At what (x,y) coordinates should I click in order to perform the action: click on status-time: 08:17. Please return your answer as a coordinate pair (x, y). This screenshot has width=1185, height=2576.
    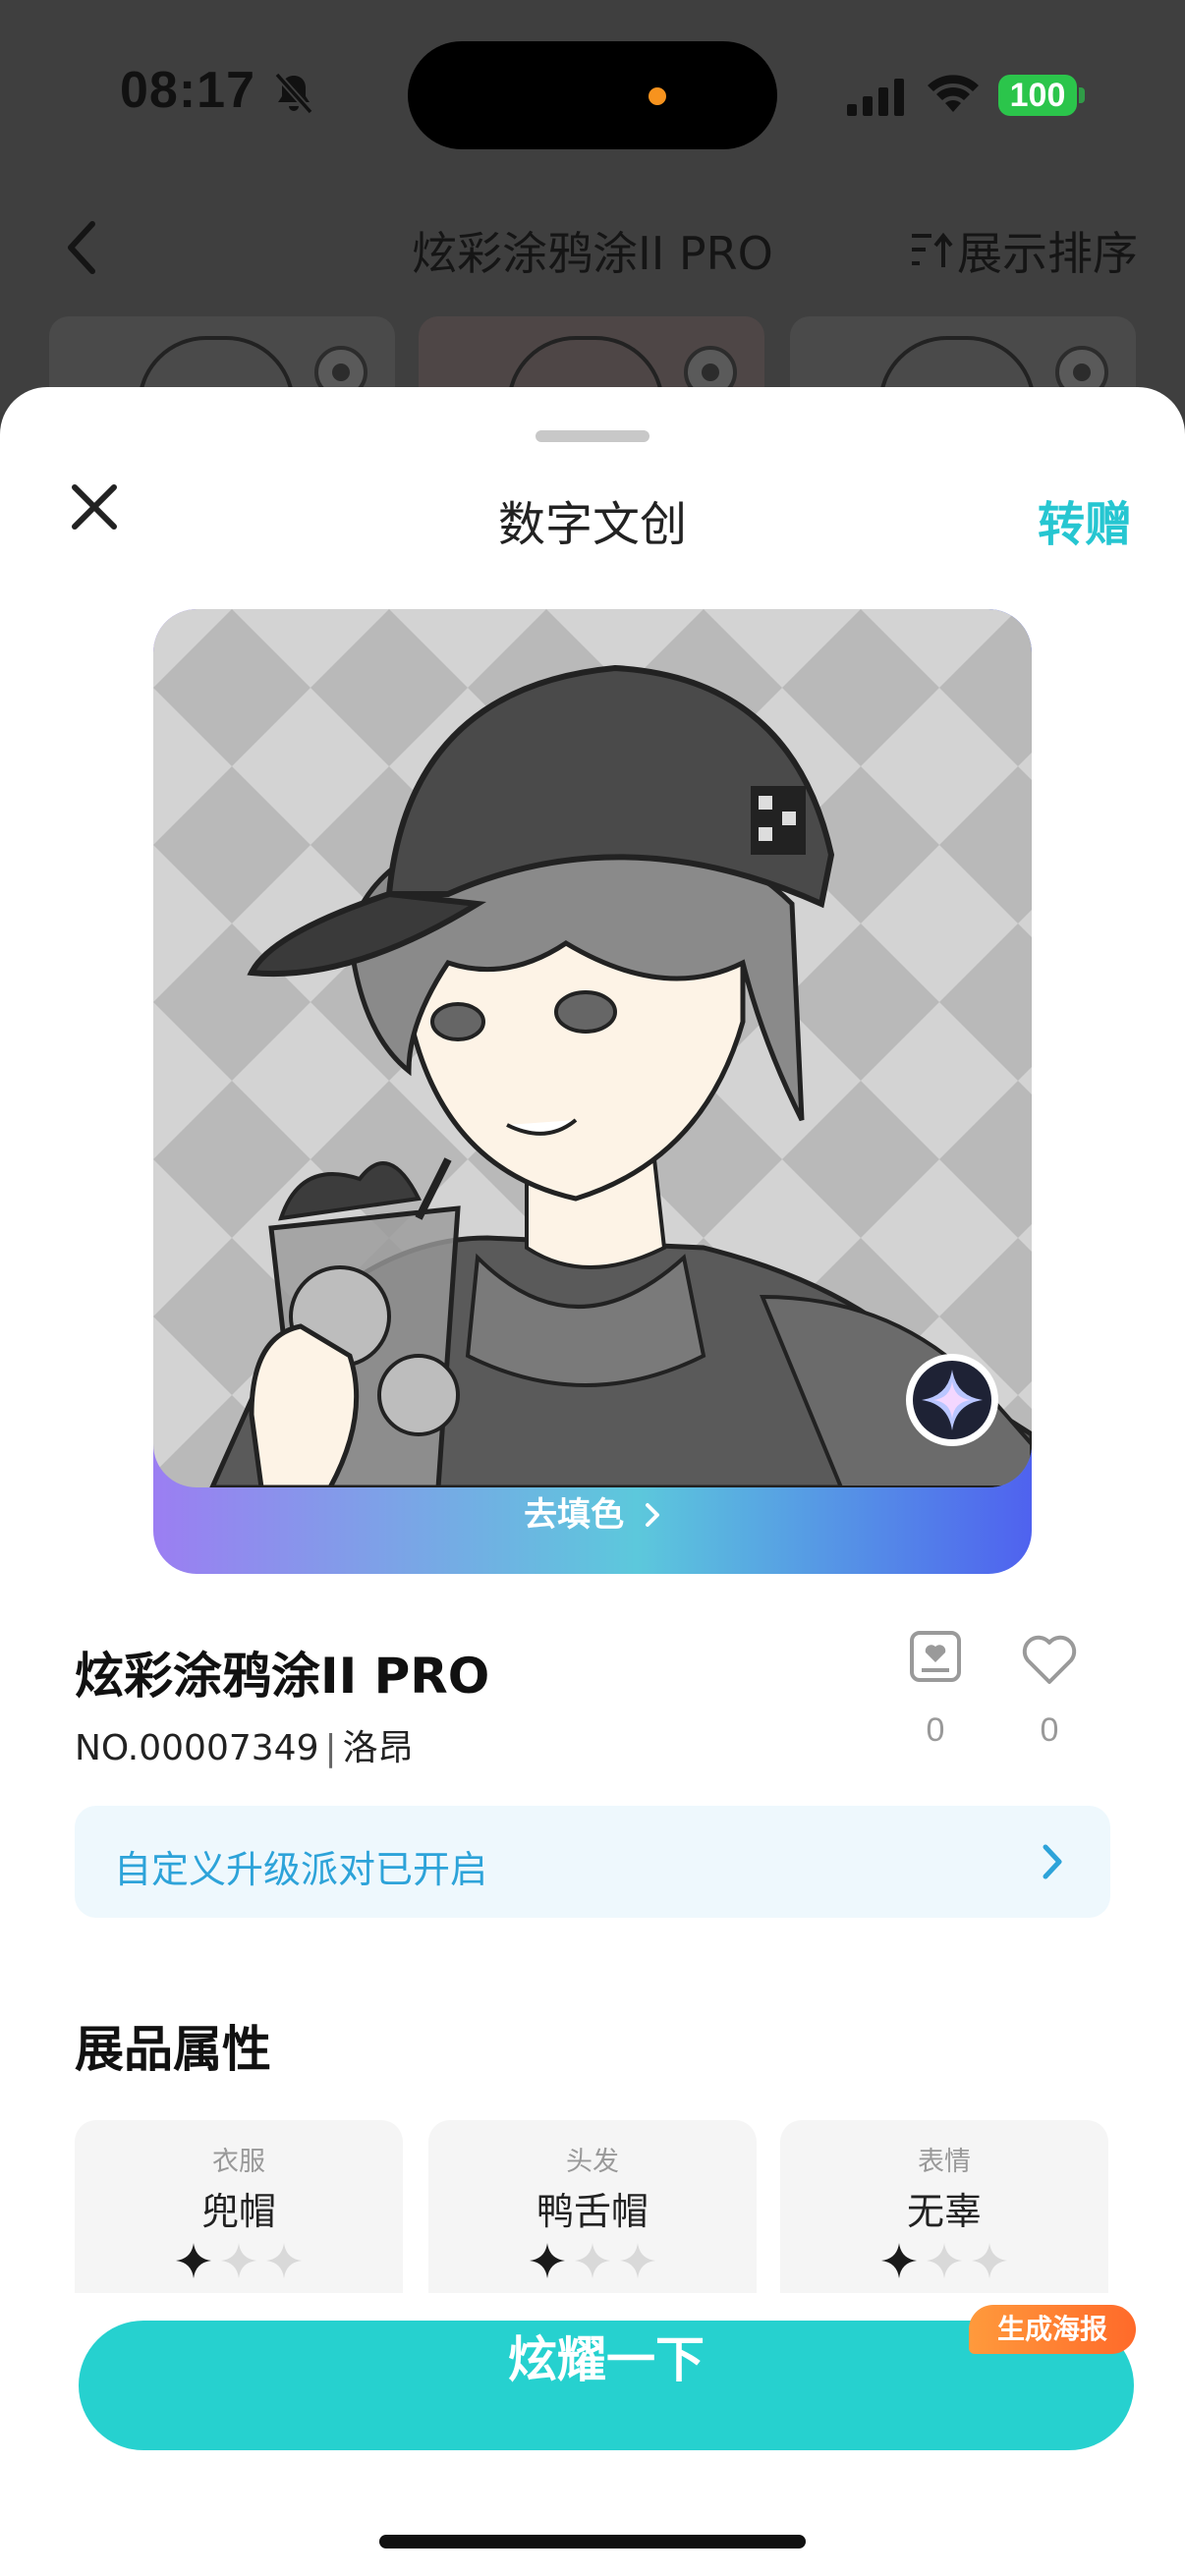
    Looking at the image, I should click on (187, 90).